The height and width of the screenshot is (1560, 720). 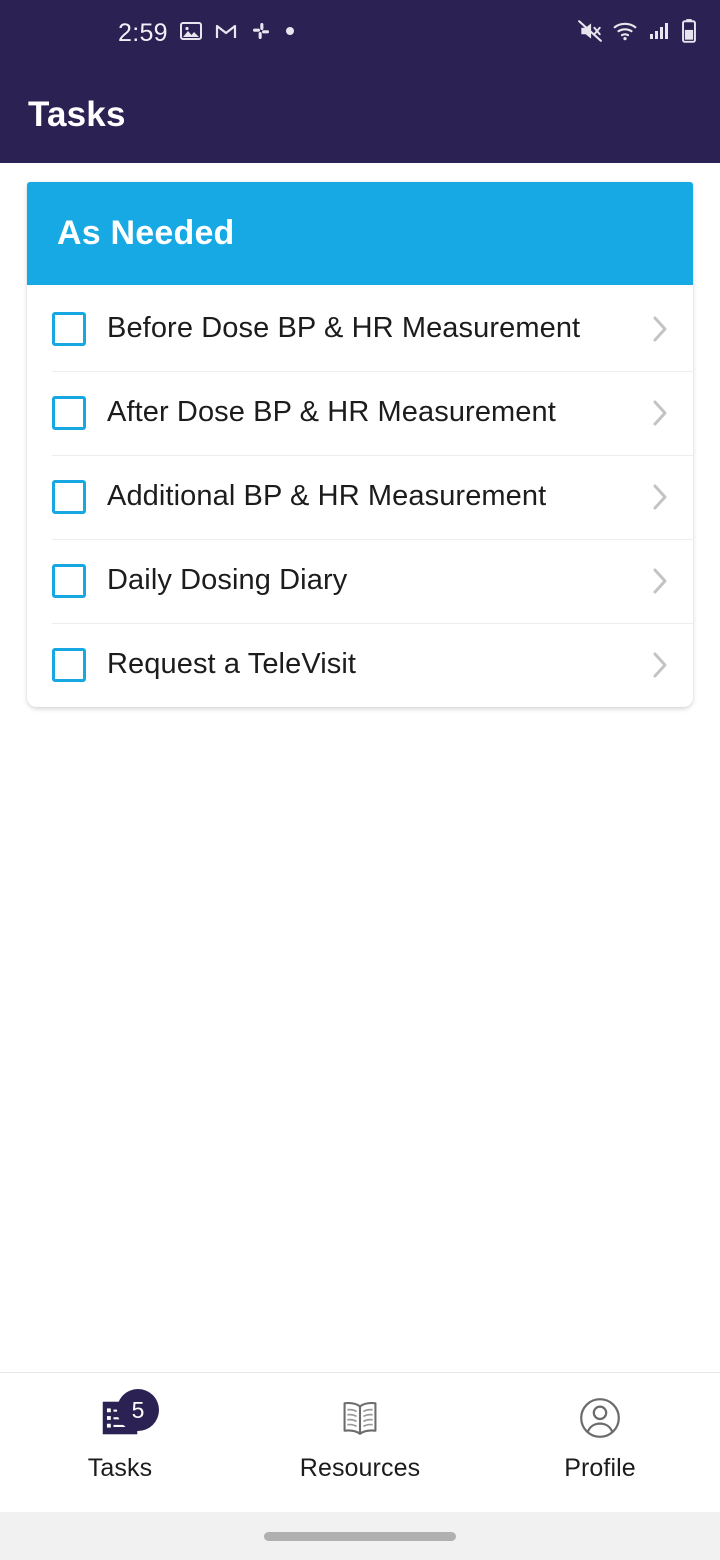 I want to click on book-icon, so click(x=360, y=1420).